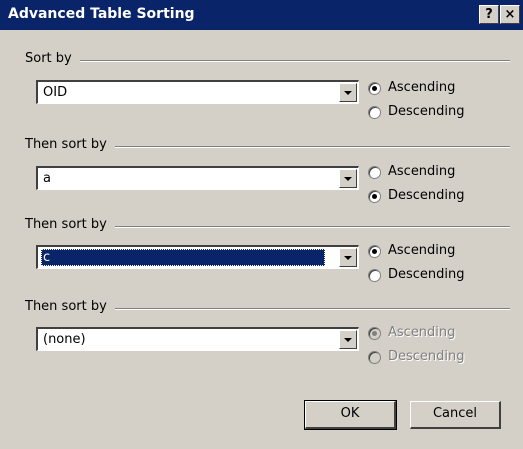 Image resolution: width=523 pixels, height=449 pixels. I want to click on sort-by-combo: OID, so click(197, 92).